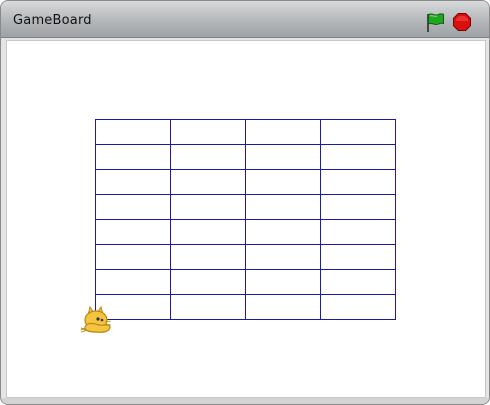  I want to click on window-bottom-edge, so click(245, 401).